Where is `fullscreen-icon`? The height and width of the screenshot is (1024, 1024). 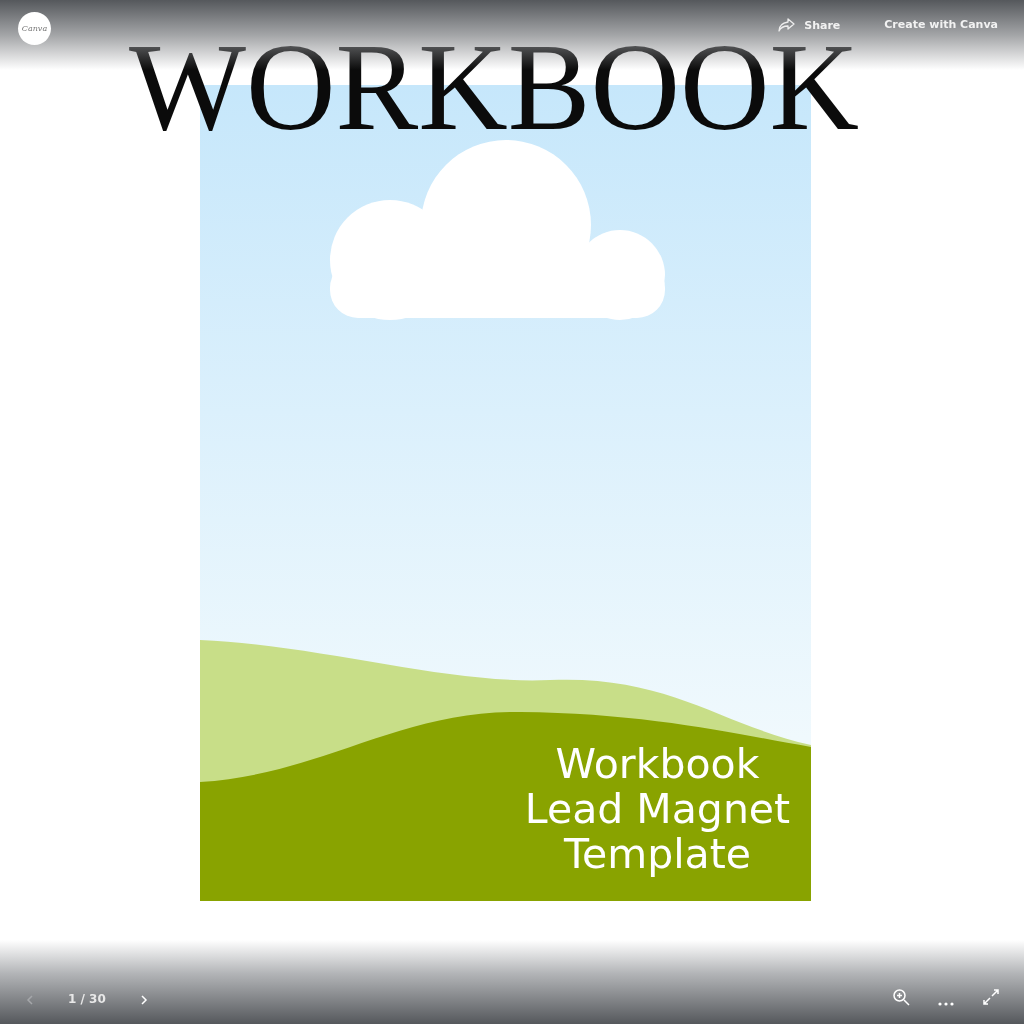
fullscreen-icon is located at coordinates (991, 997).